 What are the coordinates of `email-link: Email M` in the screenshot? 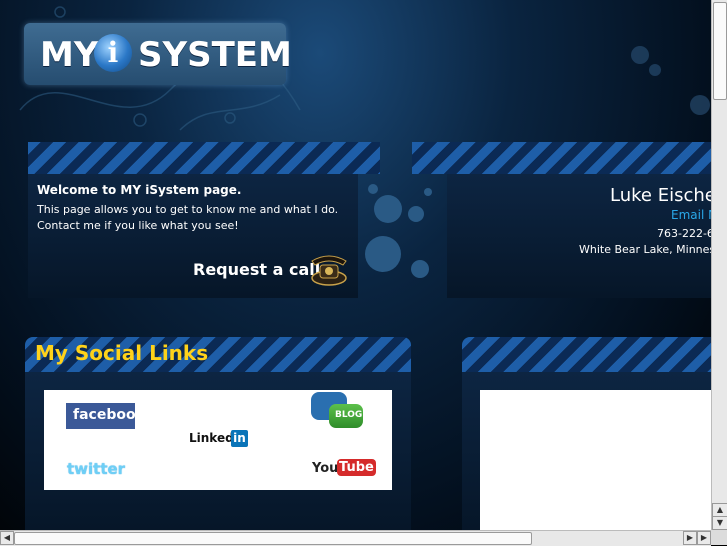 It's located at (691, 215).